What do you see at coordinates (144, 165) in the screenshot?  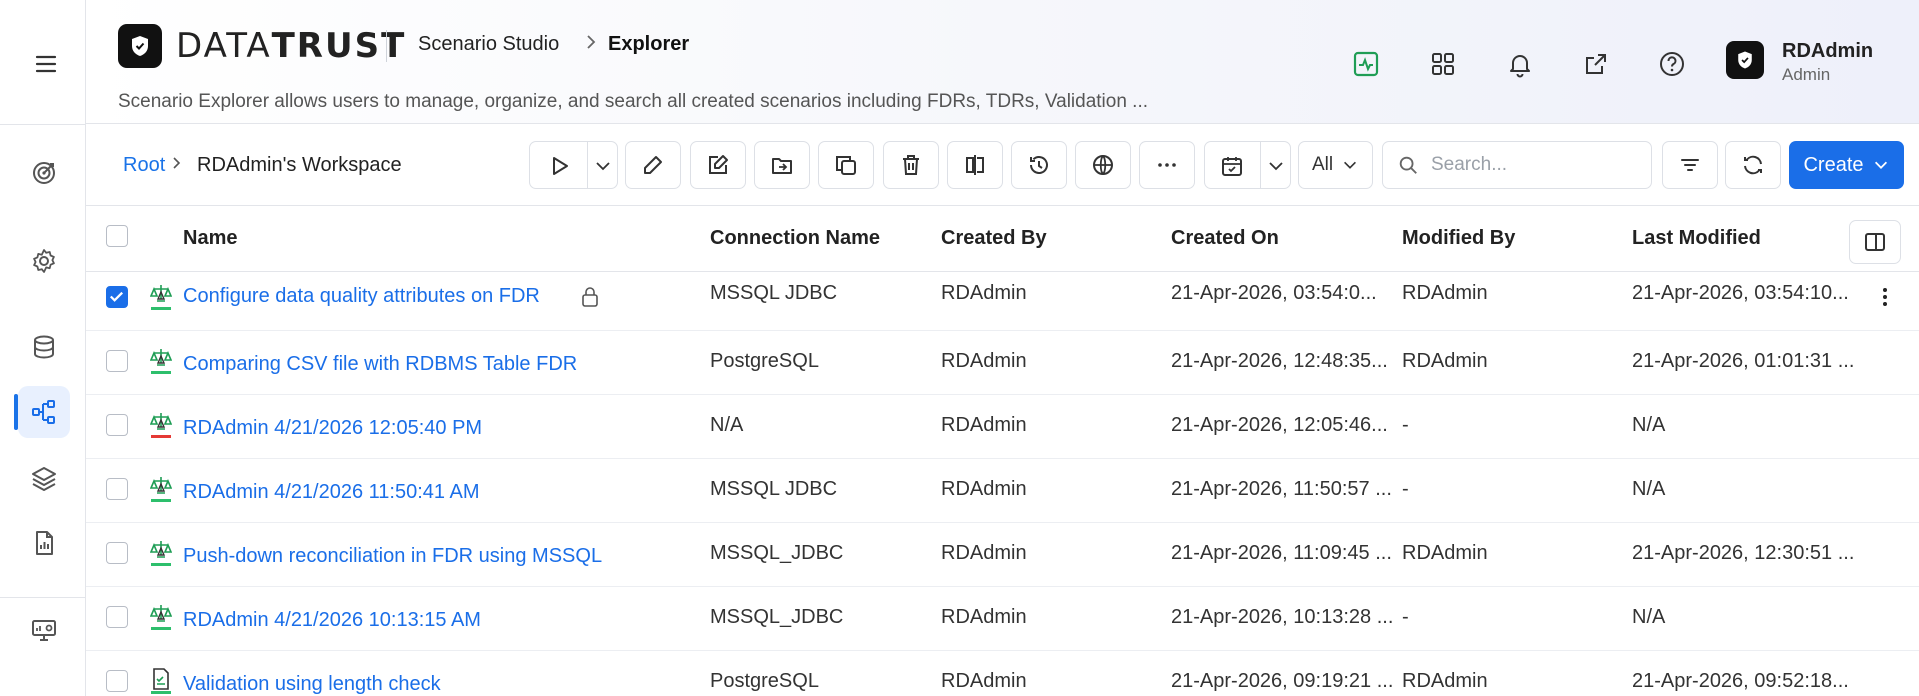 I see `breadcrumb-root: Root` at bounding box center [144, 165].